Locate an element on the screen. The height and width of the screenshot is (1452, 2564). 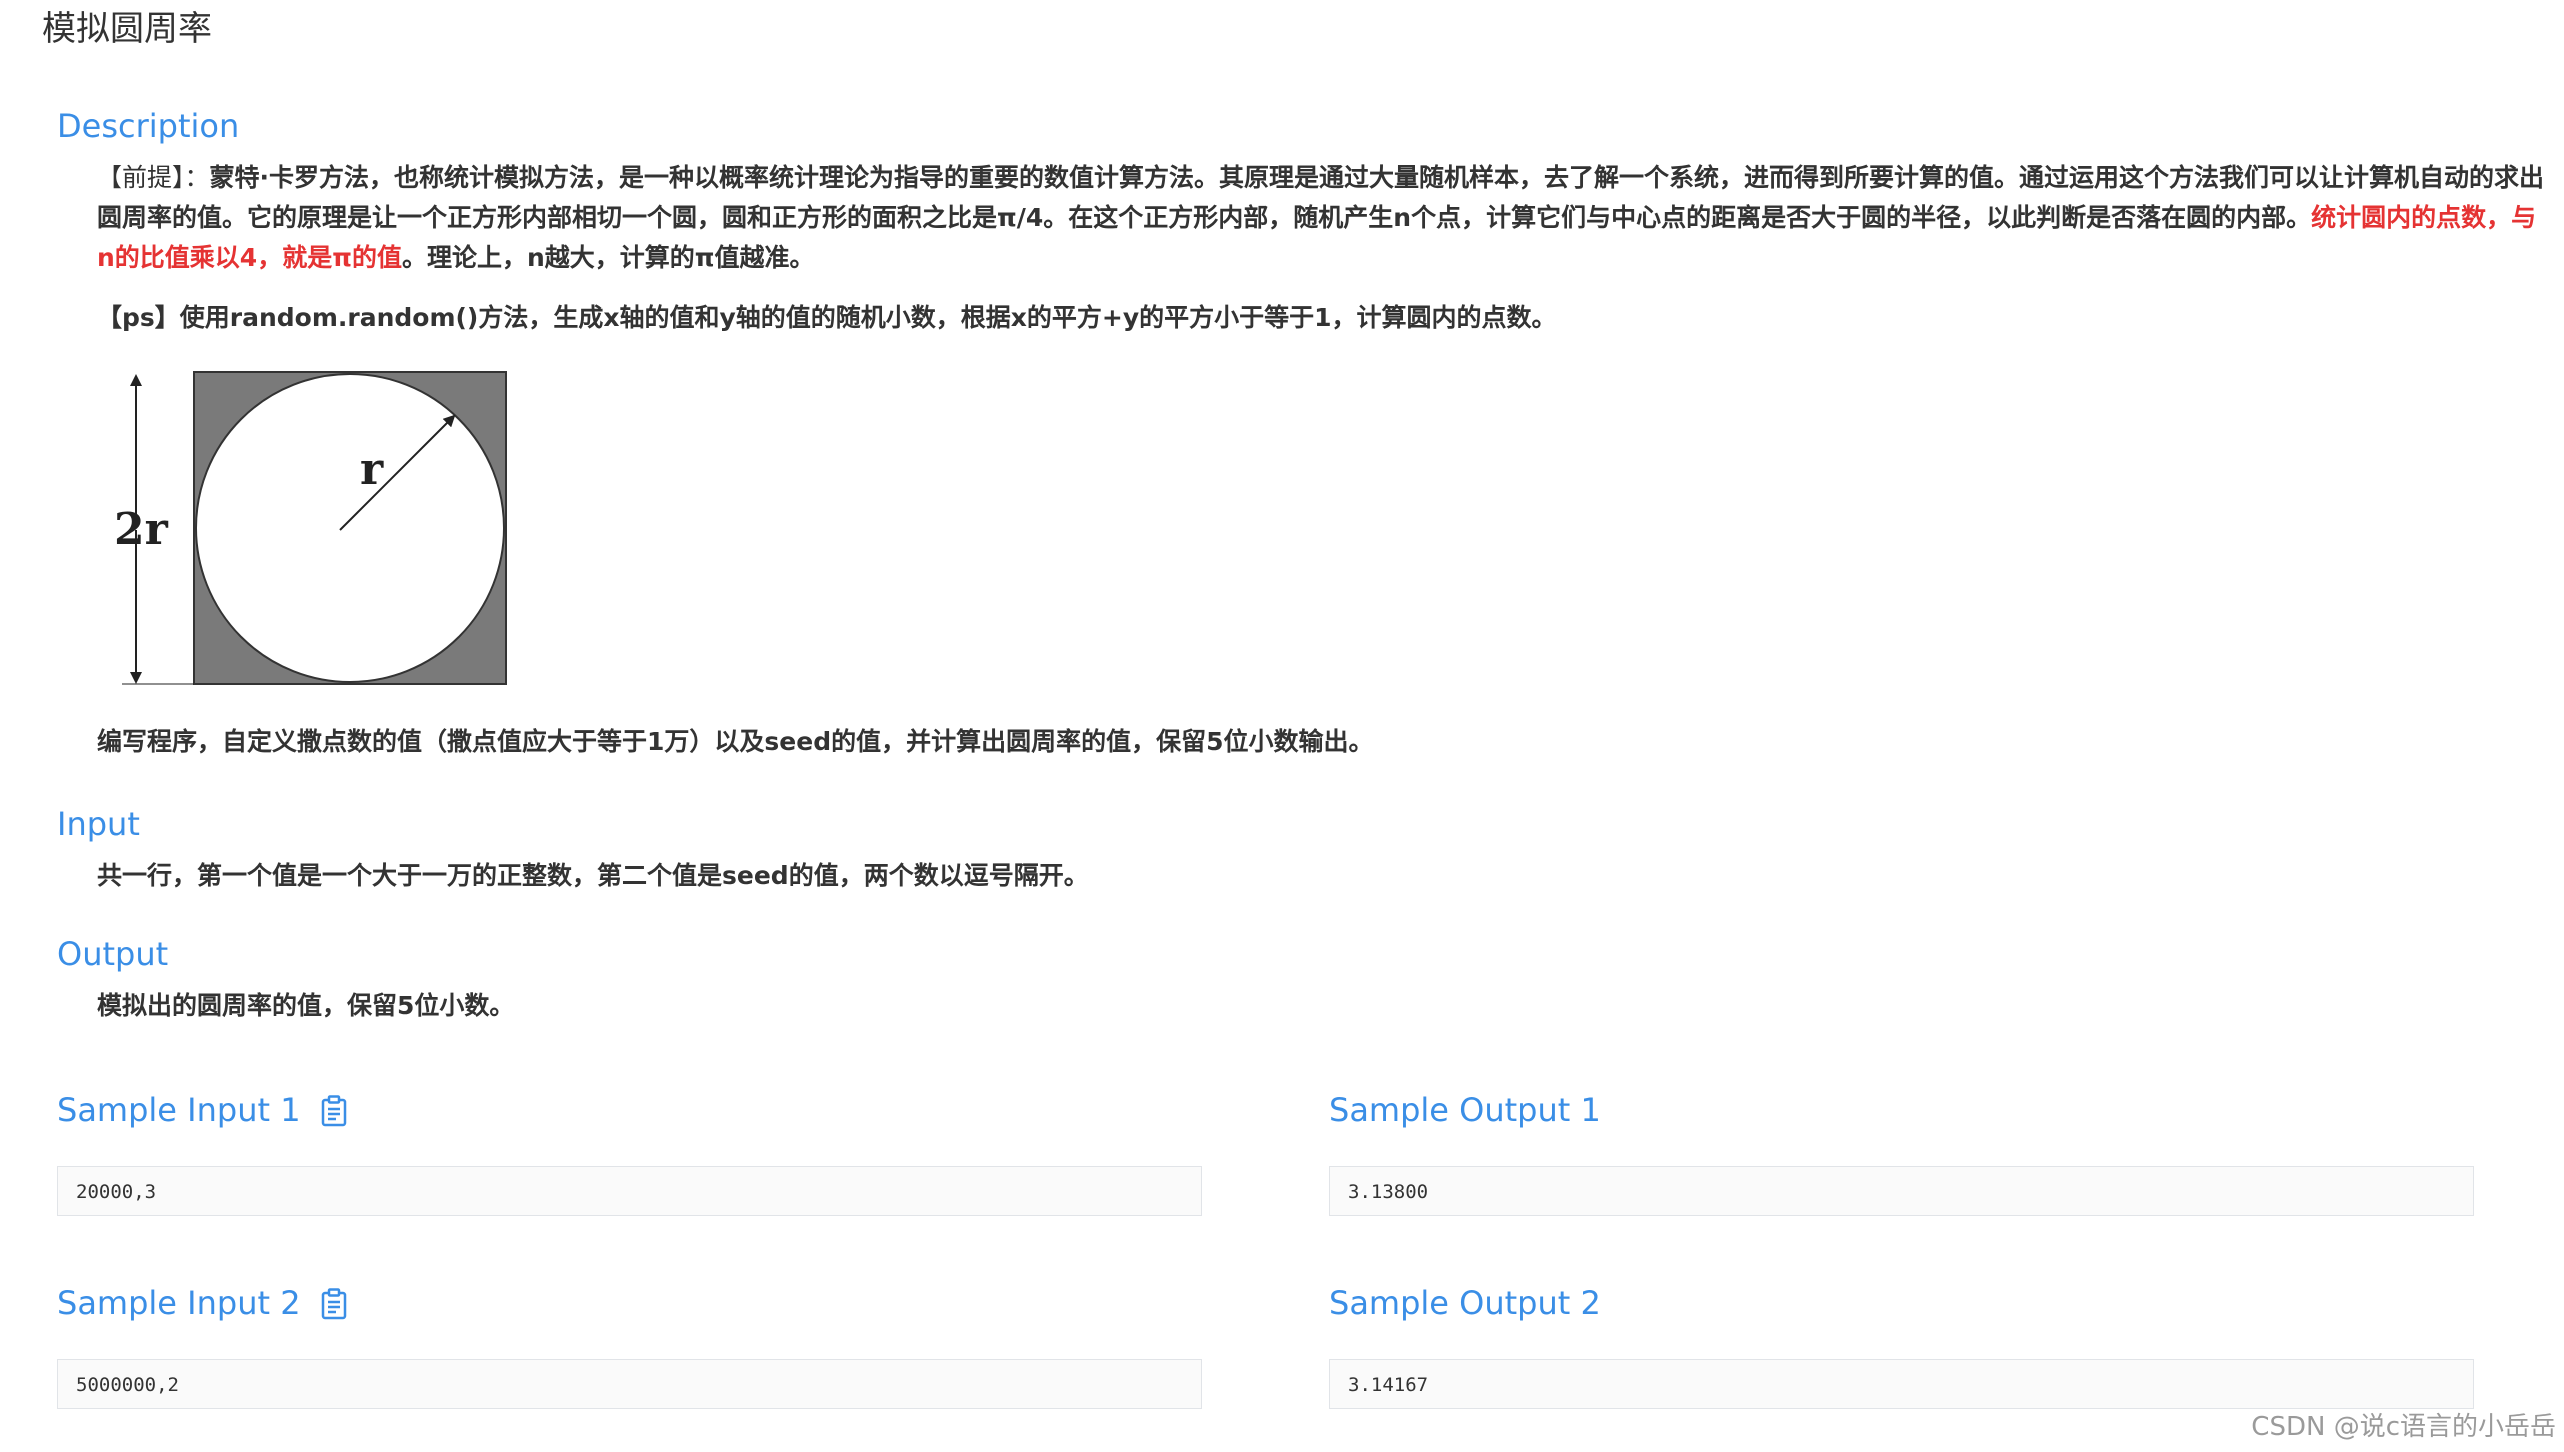
sample-input-1-label: Sample Input 1 is located at coordinates (179, 1110).